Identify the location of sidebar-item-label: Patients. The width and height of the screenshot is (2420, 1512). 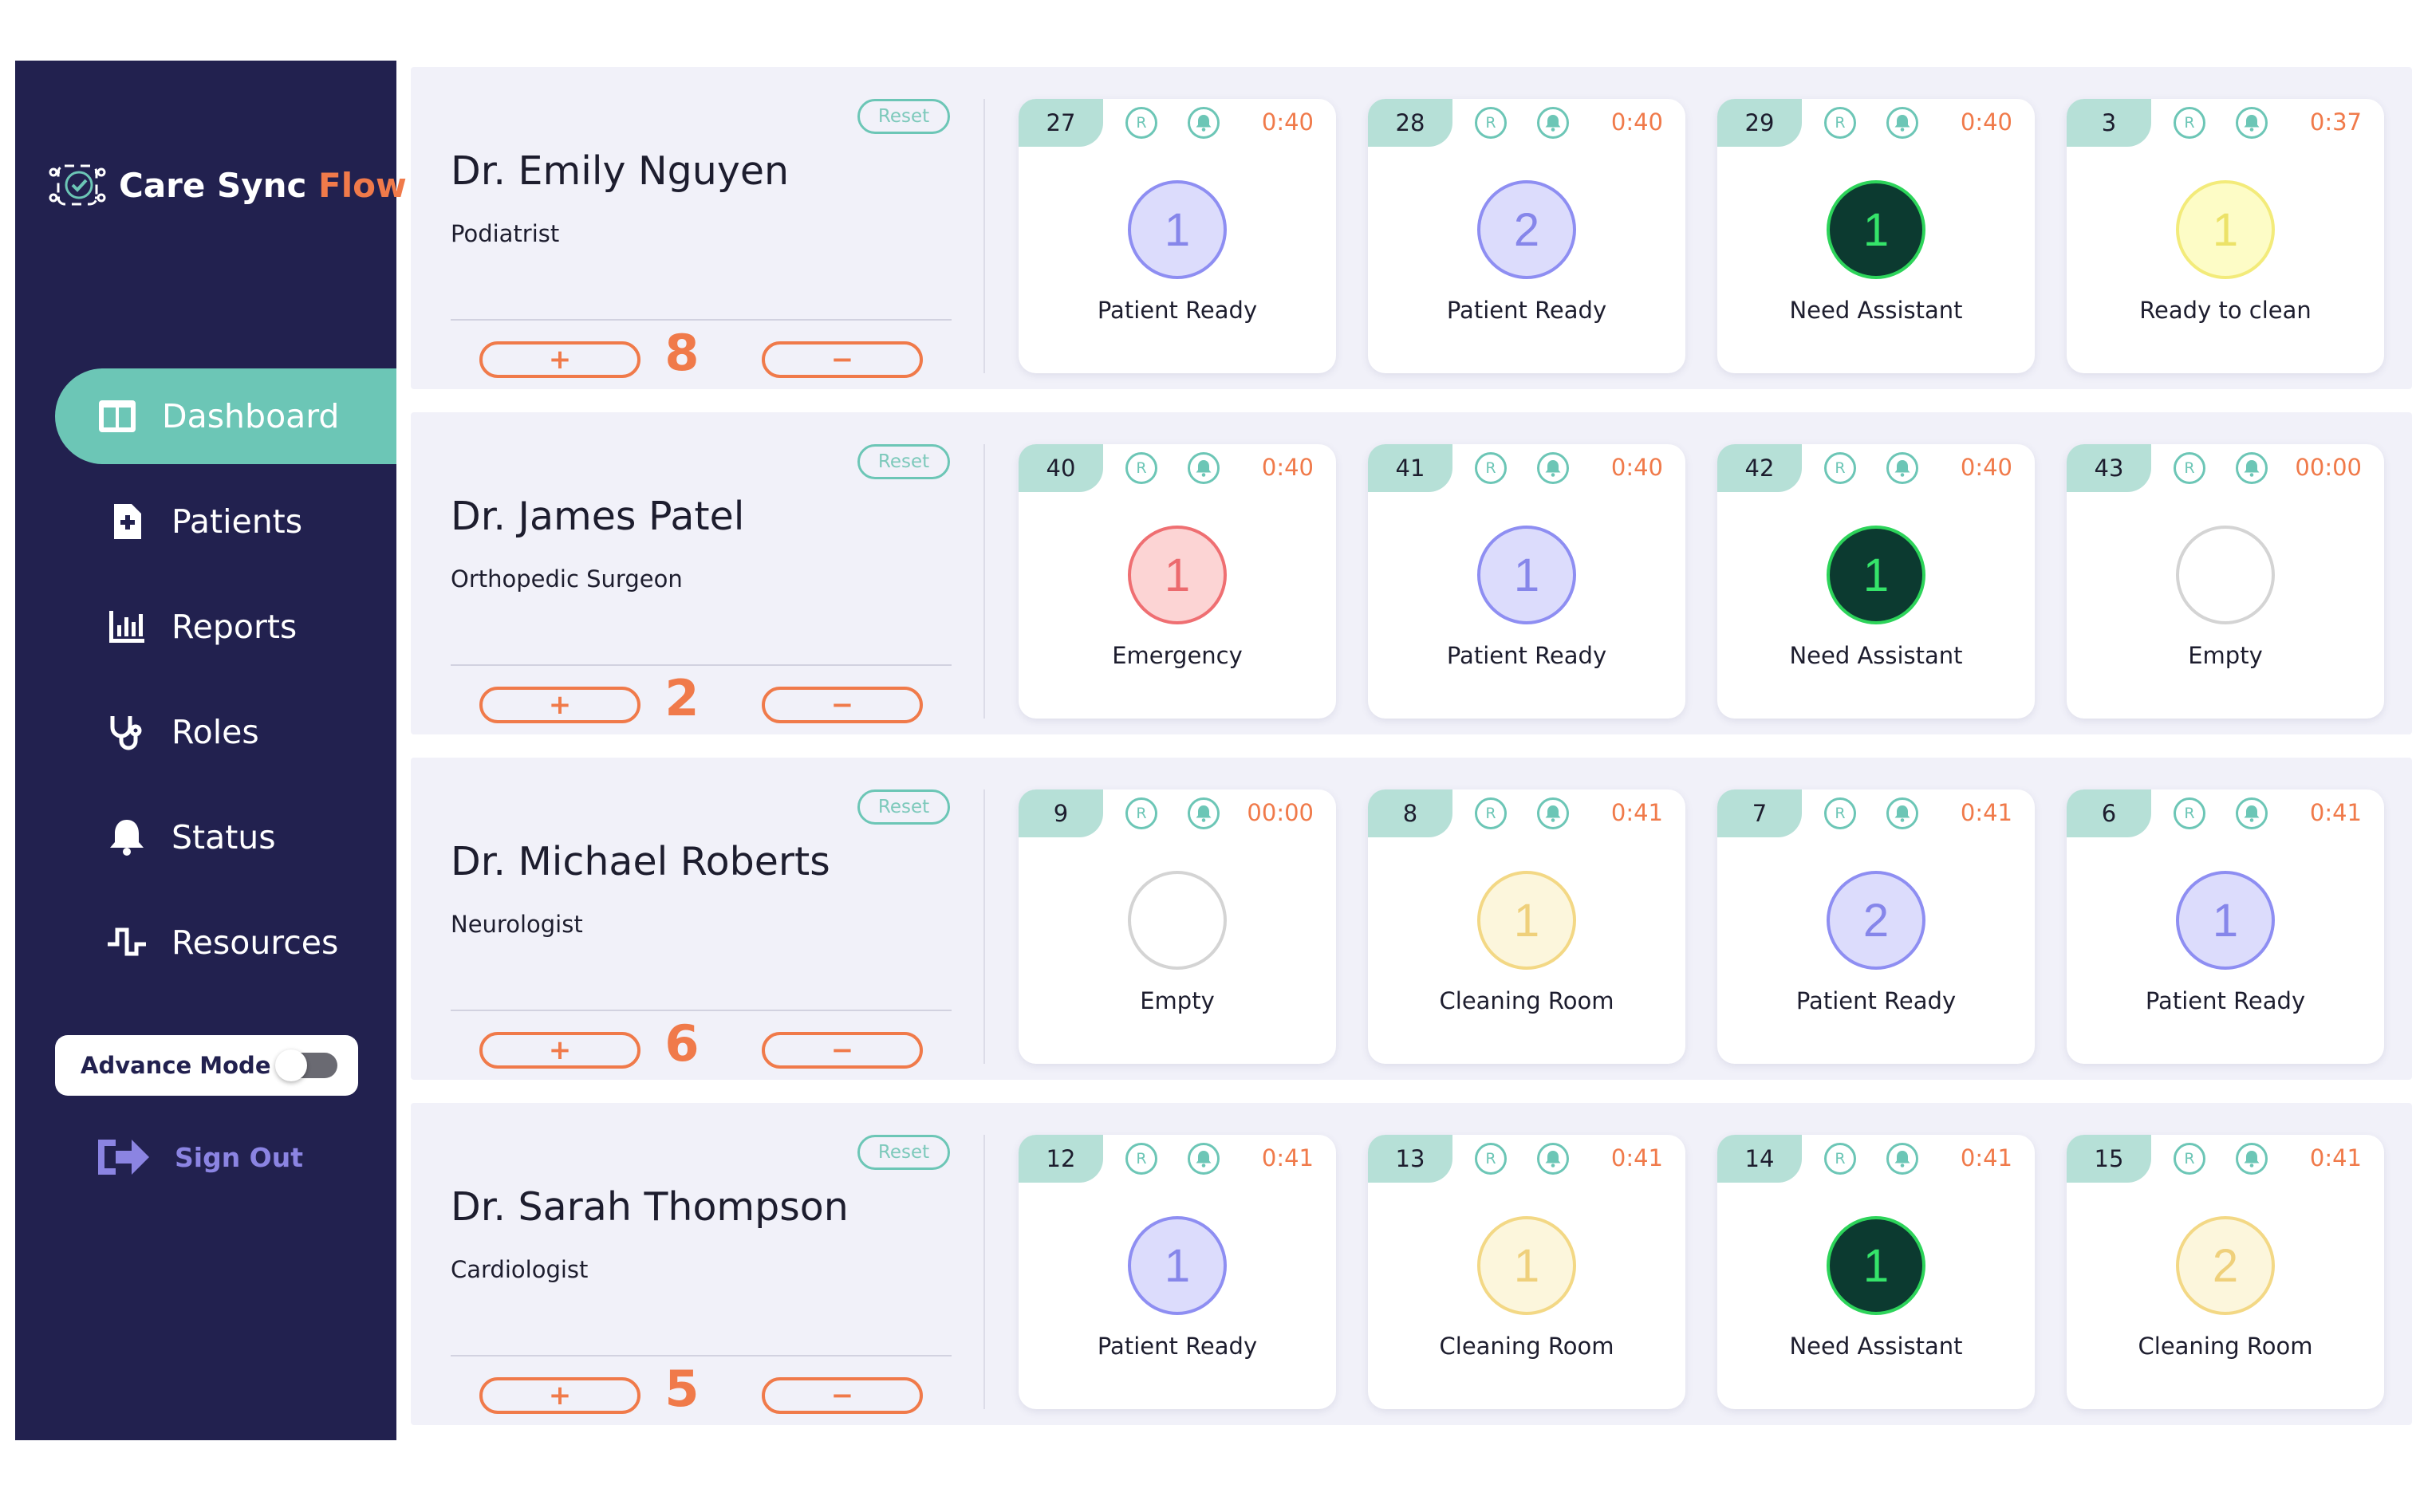
(237, 521).